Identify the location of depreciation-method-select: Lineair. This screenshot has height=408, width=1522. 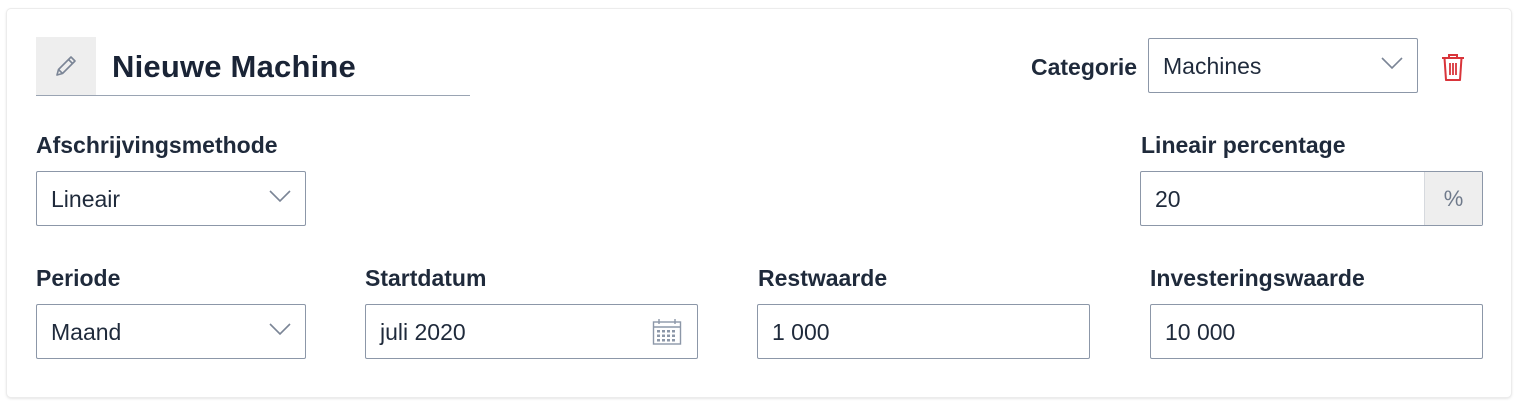
(171, 198).